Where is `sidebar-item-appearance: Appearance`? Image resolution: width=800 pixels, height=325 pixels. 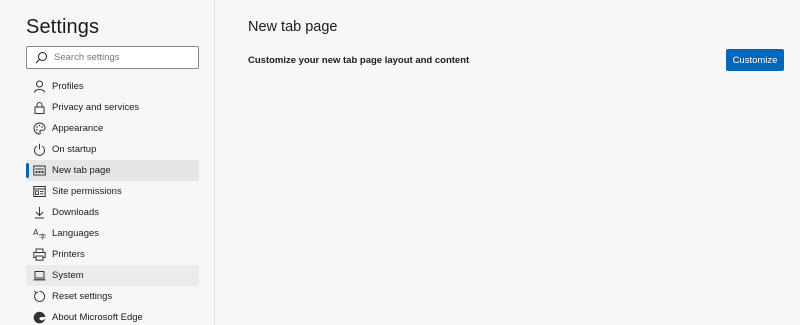
sidebar-item-appearance: Appearance is located at coordinates (112, 128).